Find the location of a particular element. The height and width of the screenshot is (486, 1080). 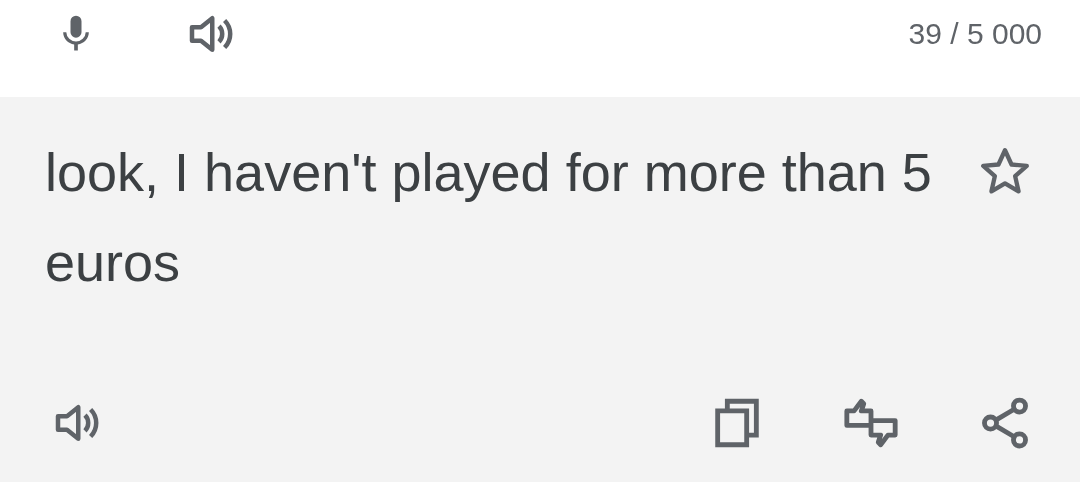

character-count: 39 / 5 000 is located at coordinates (975, 33).